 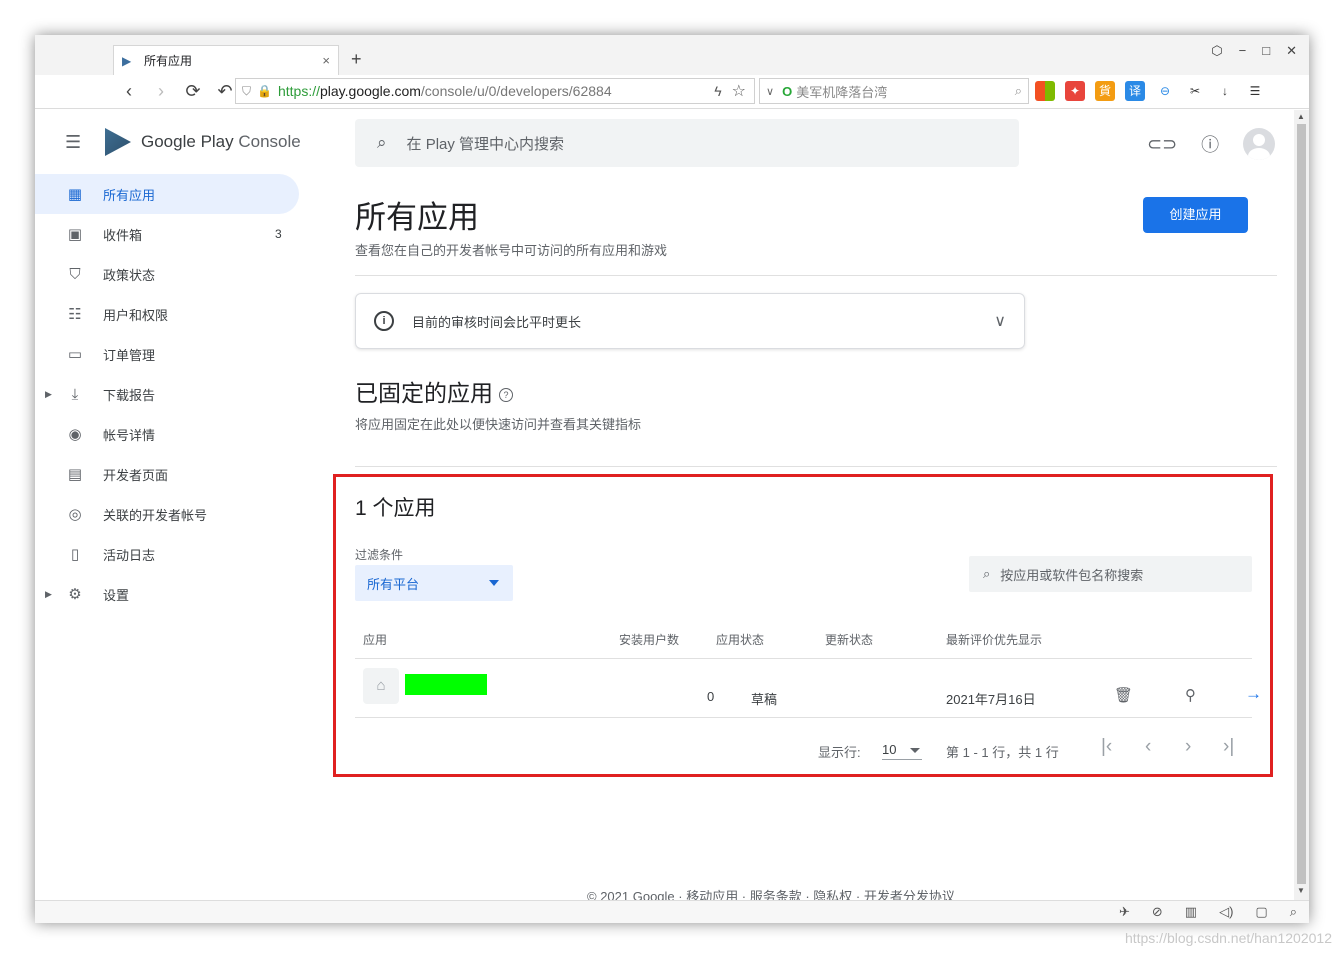 What do you see at coordinates (185, 434) in the screenshot?
I see `sidebar-item-6: ◉ 帐号详情` at bounding box center [185, 434].